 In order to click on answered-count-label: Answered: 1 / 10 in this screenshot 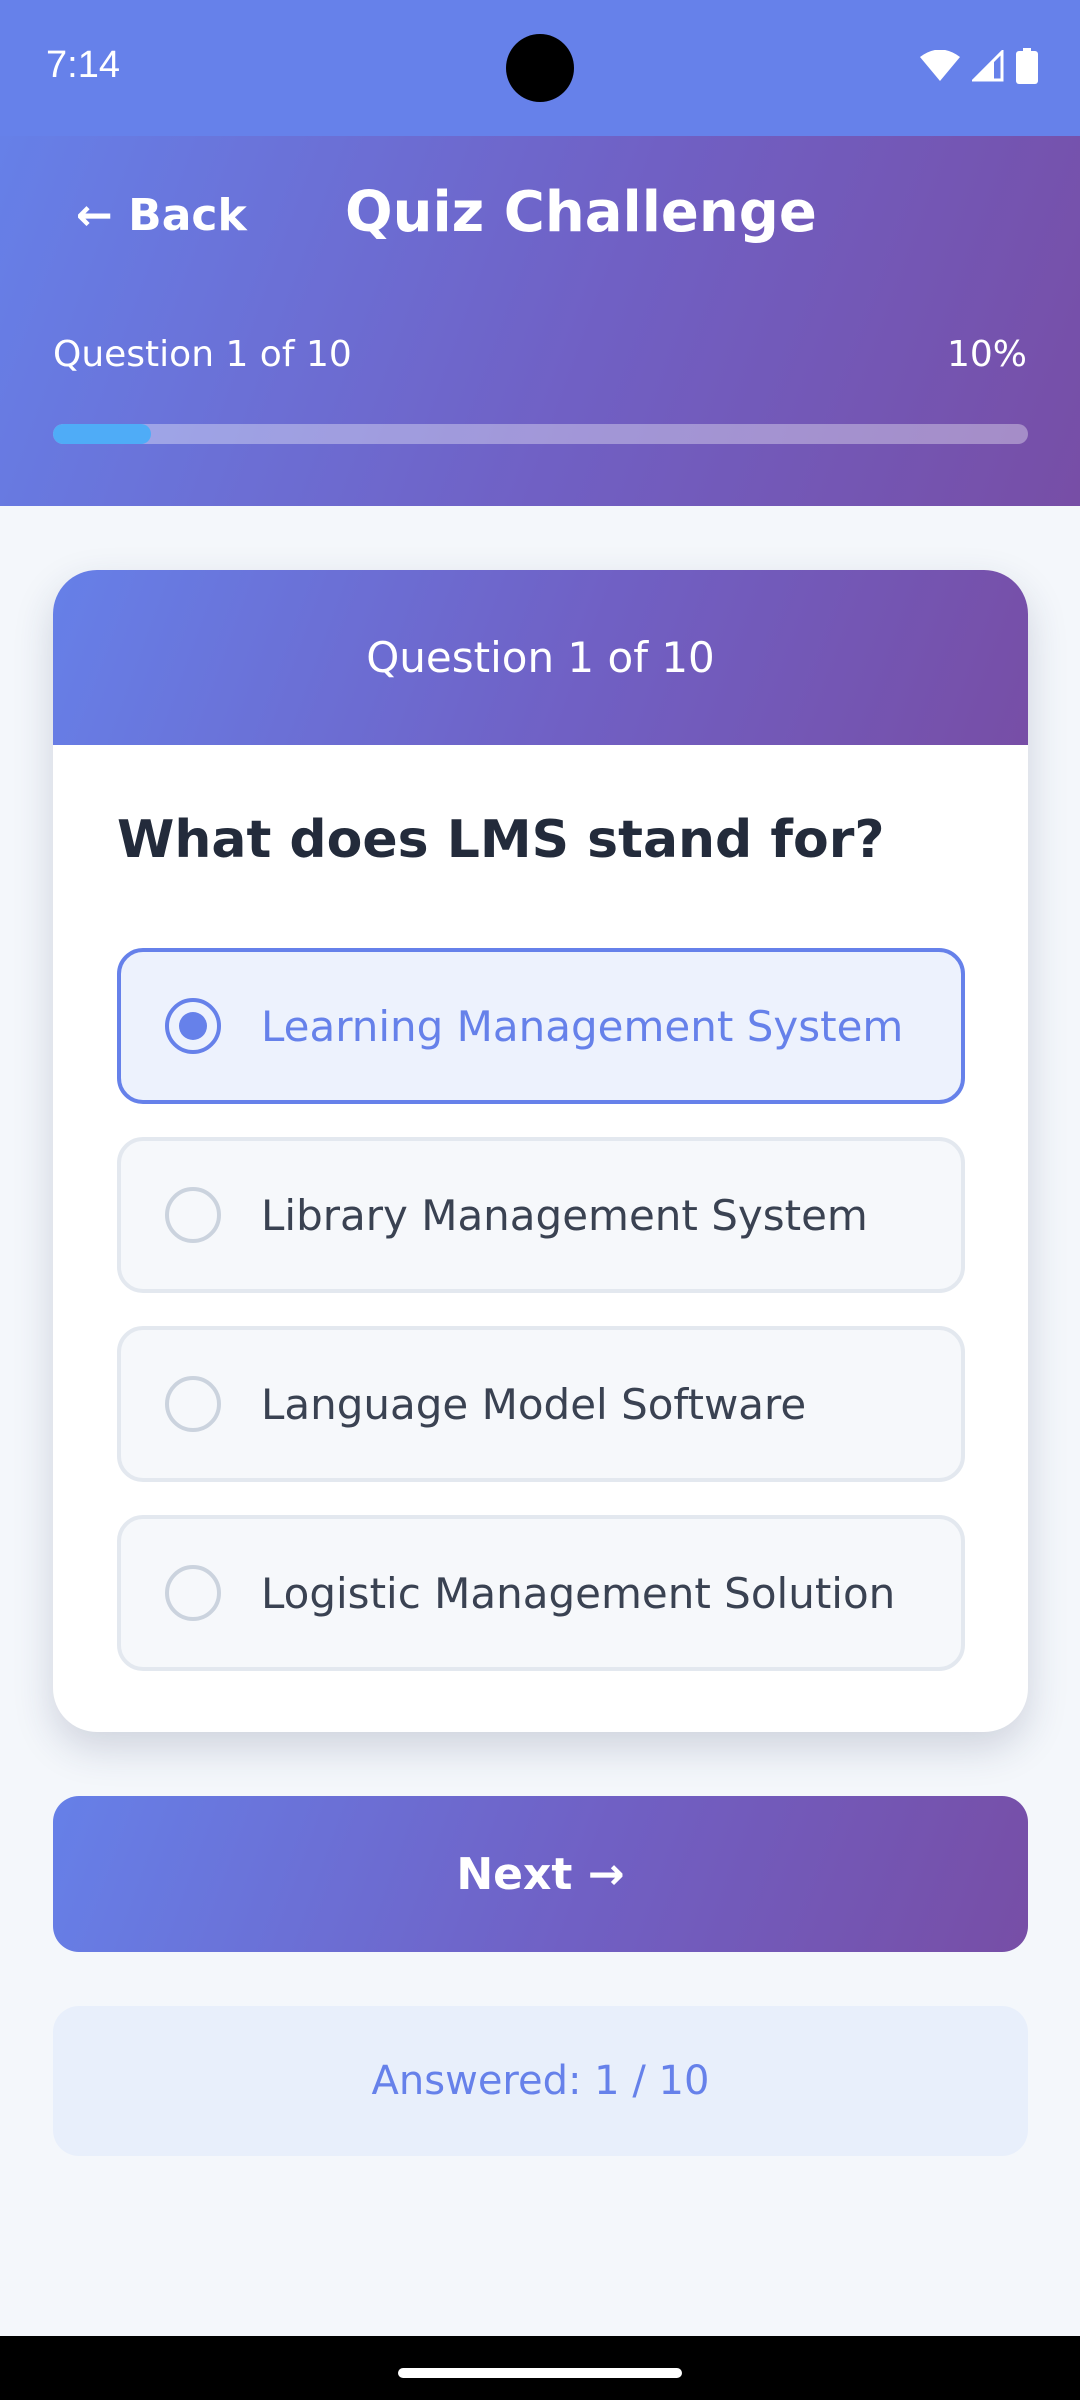, I will do `click(540, 2081)`.